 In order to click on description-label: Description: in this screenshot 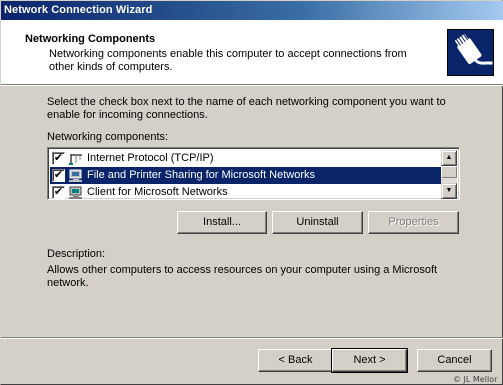, I will do `click(76, 254)`.